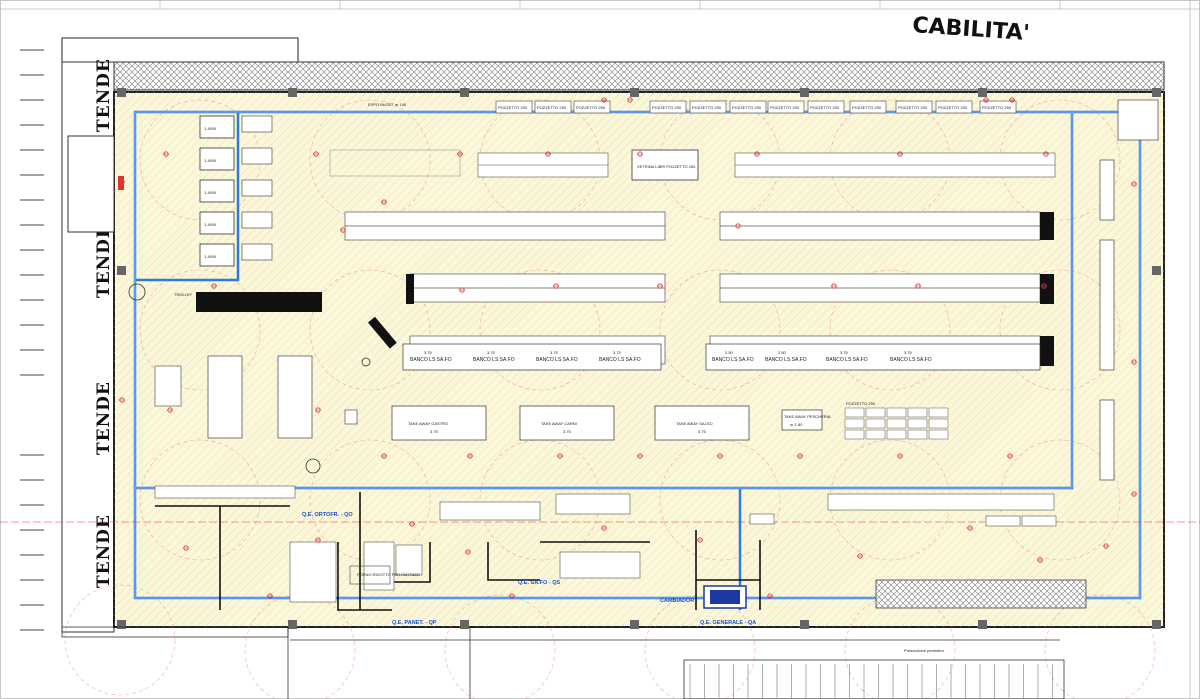  Describe the element at coordinates (428, 423) in the screenshot. I see `take-away-1: TAKE AWAY GASTRO` at that location.